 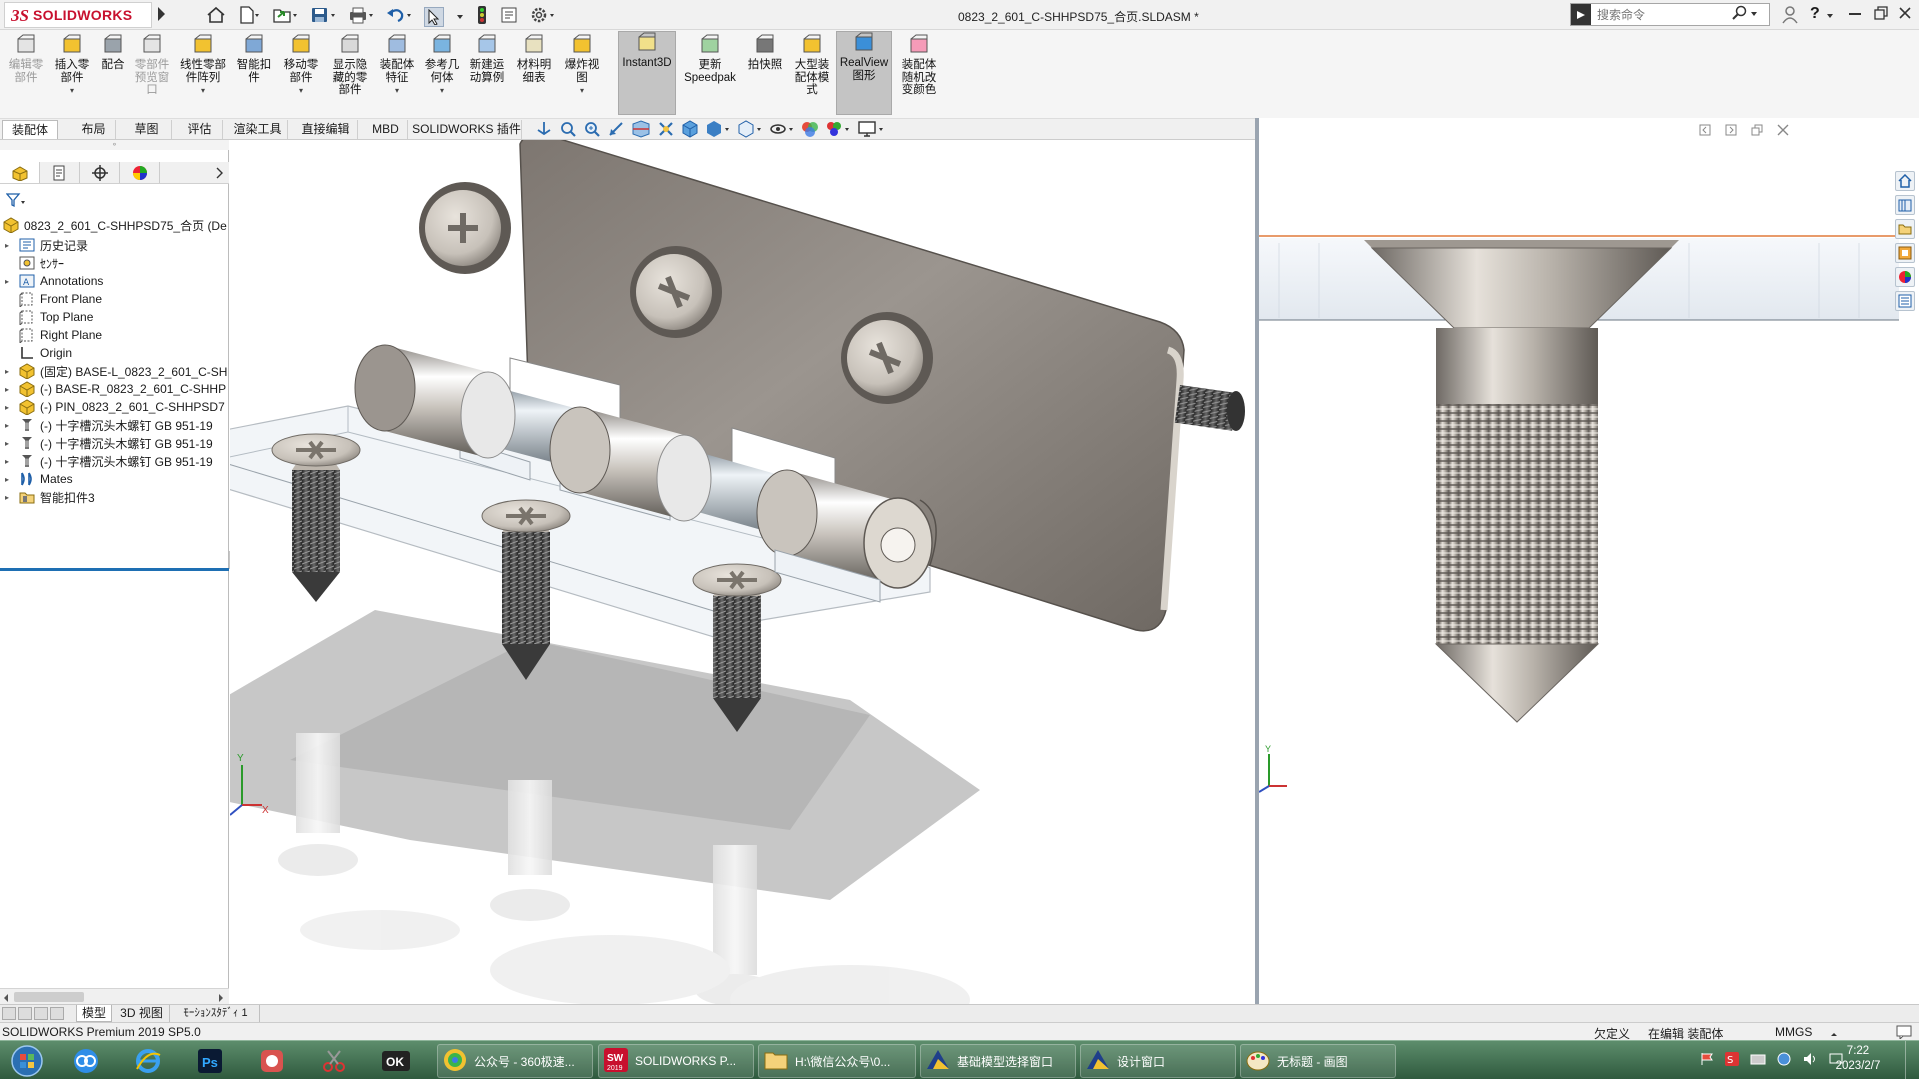 I want to click on tray-clock: 7:22 2023/2/7, so click(x=1858, y=1059).